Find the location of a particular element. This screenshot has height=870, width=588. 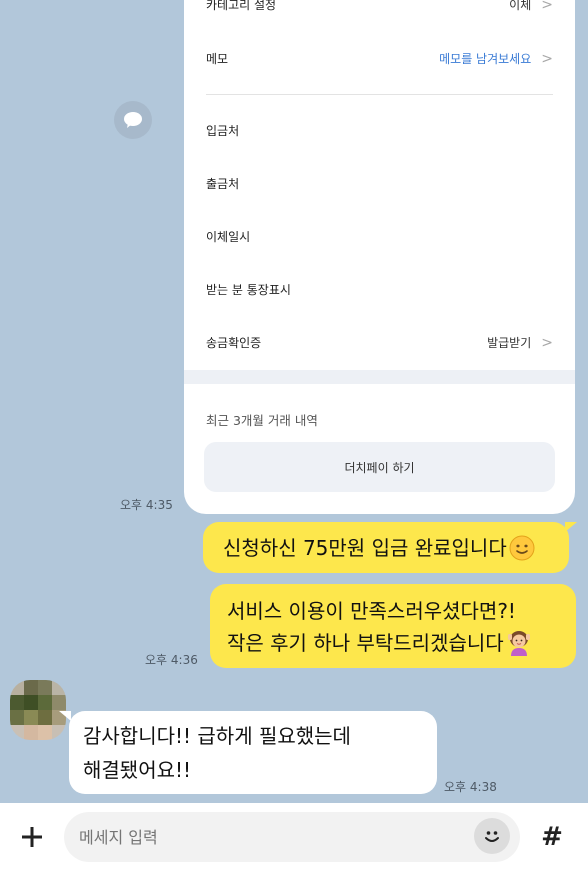

hash-button: # is located at coordinates (552, 837).